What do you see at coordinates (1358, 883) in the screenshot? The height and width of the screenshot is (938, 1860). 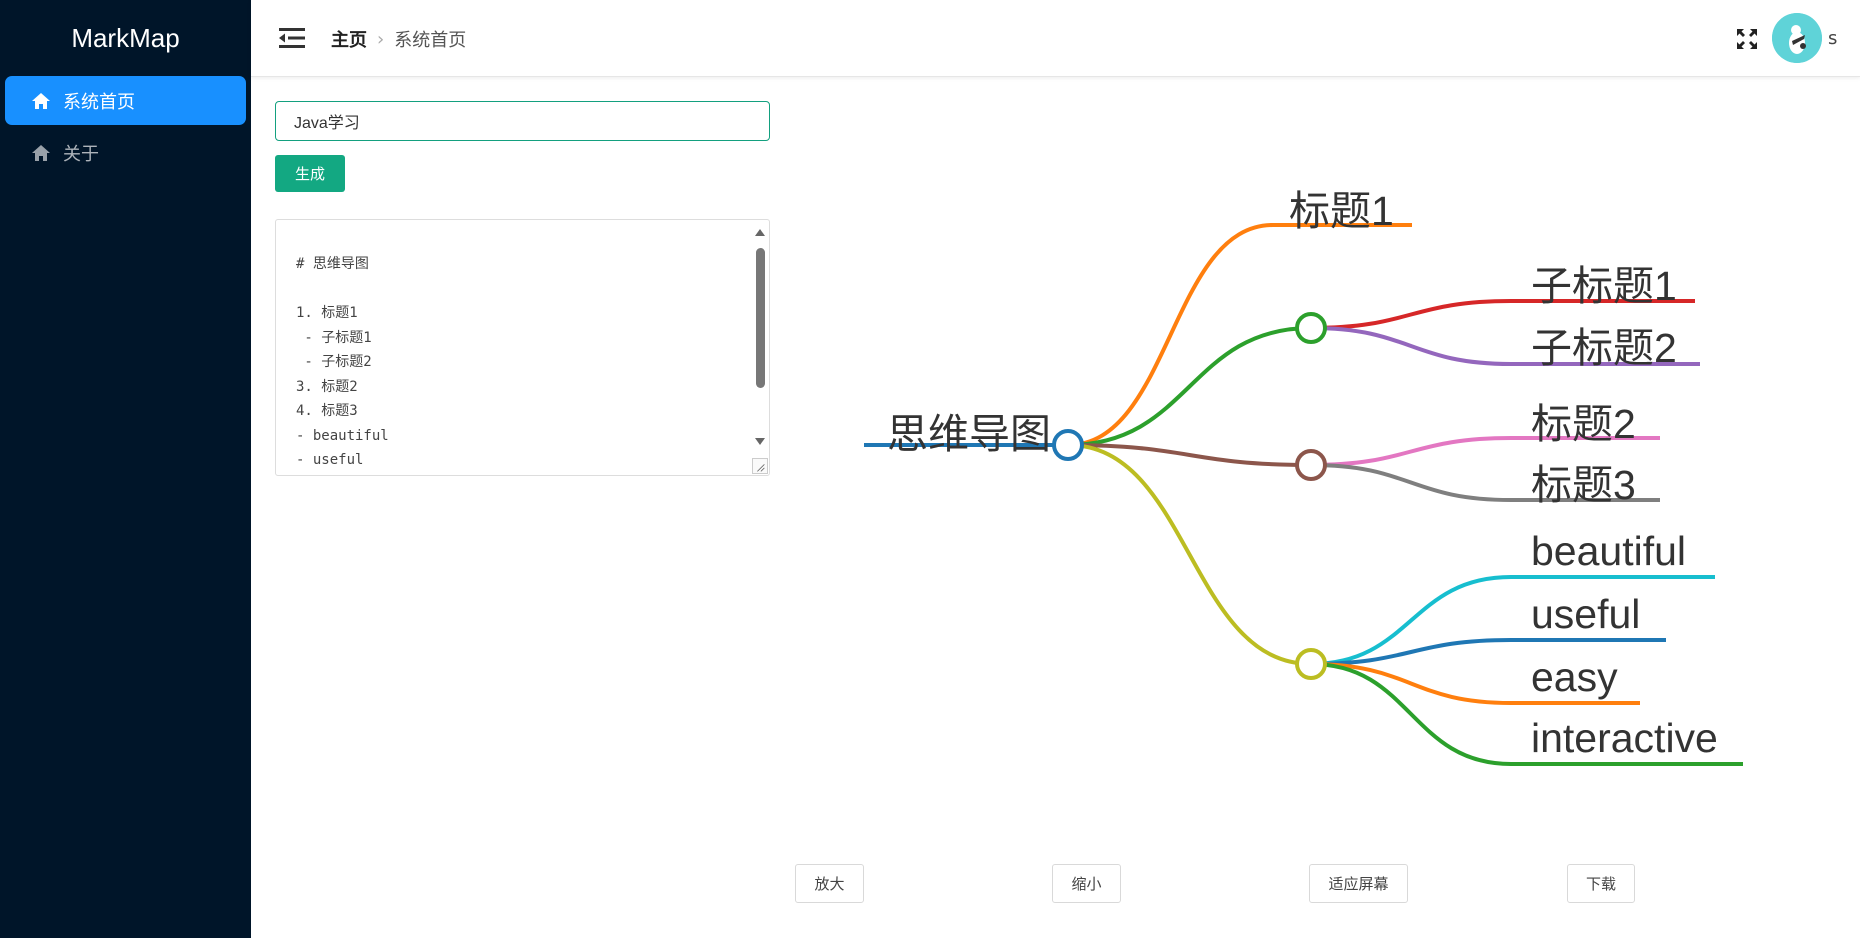 I see `fit-screen-button: 适应屏幕` at bounding box center [1358, 883].